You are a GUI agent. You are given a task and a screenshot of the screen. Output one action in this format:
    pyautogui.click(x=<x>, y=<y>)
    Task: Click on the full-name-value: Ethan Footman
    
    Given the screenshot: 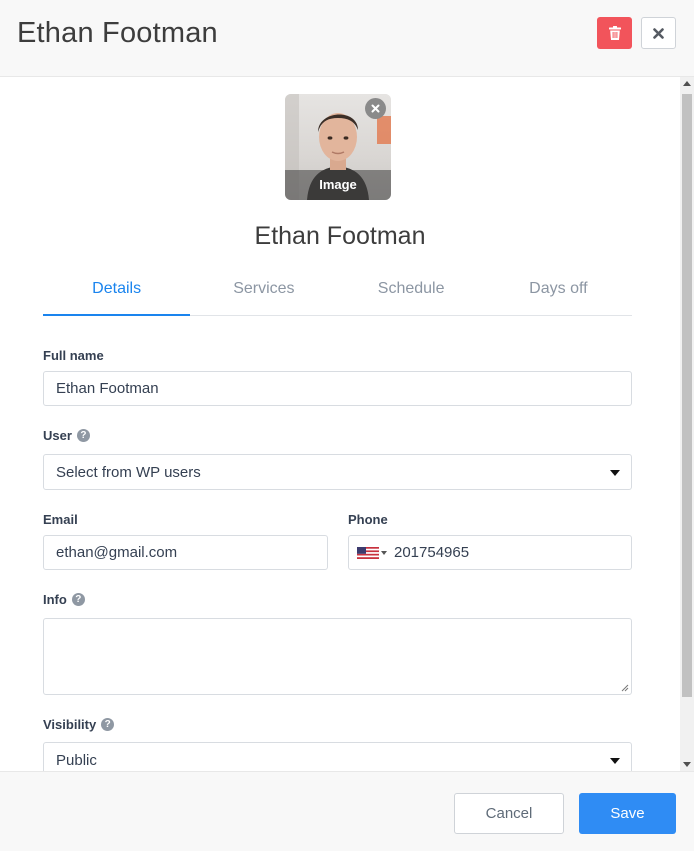 What is the action you would take?
    pyautogui.click(x=107, y=388)
    